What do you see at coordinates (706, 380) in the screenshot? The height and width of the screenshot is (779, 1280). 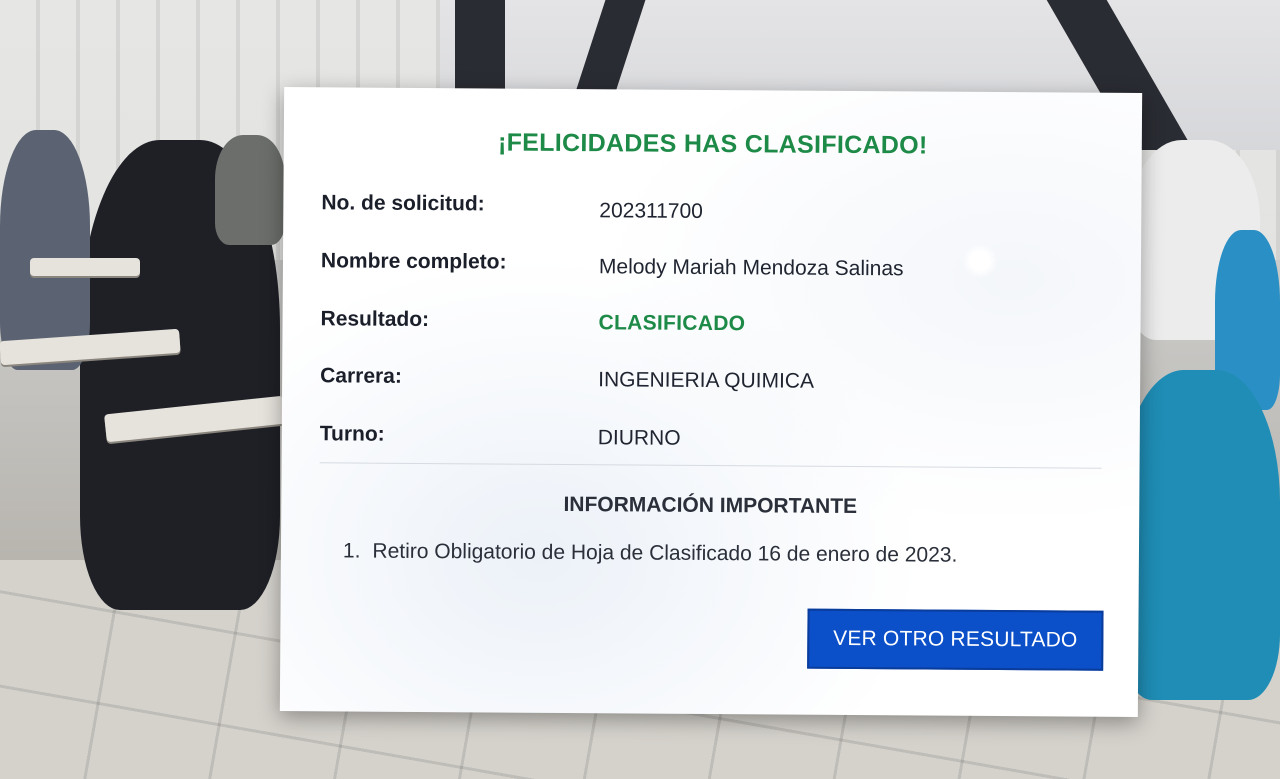 I see `career-value: INGENIERIA QUIMICA` at bounding box center [706, 380].